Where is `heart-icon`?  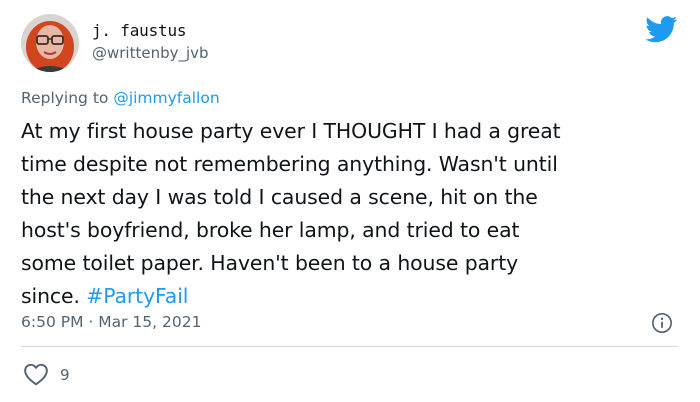
heart-icon is located at coordinates (36, 374).